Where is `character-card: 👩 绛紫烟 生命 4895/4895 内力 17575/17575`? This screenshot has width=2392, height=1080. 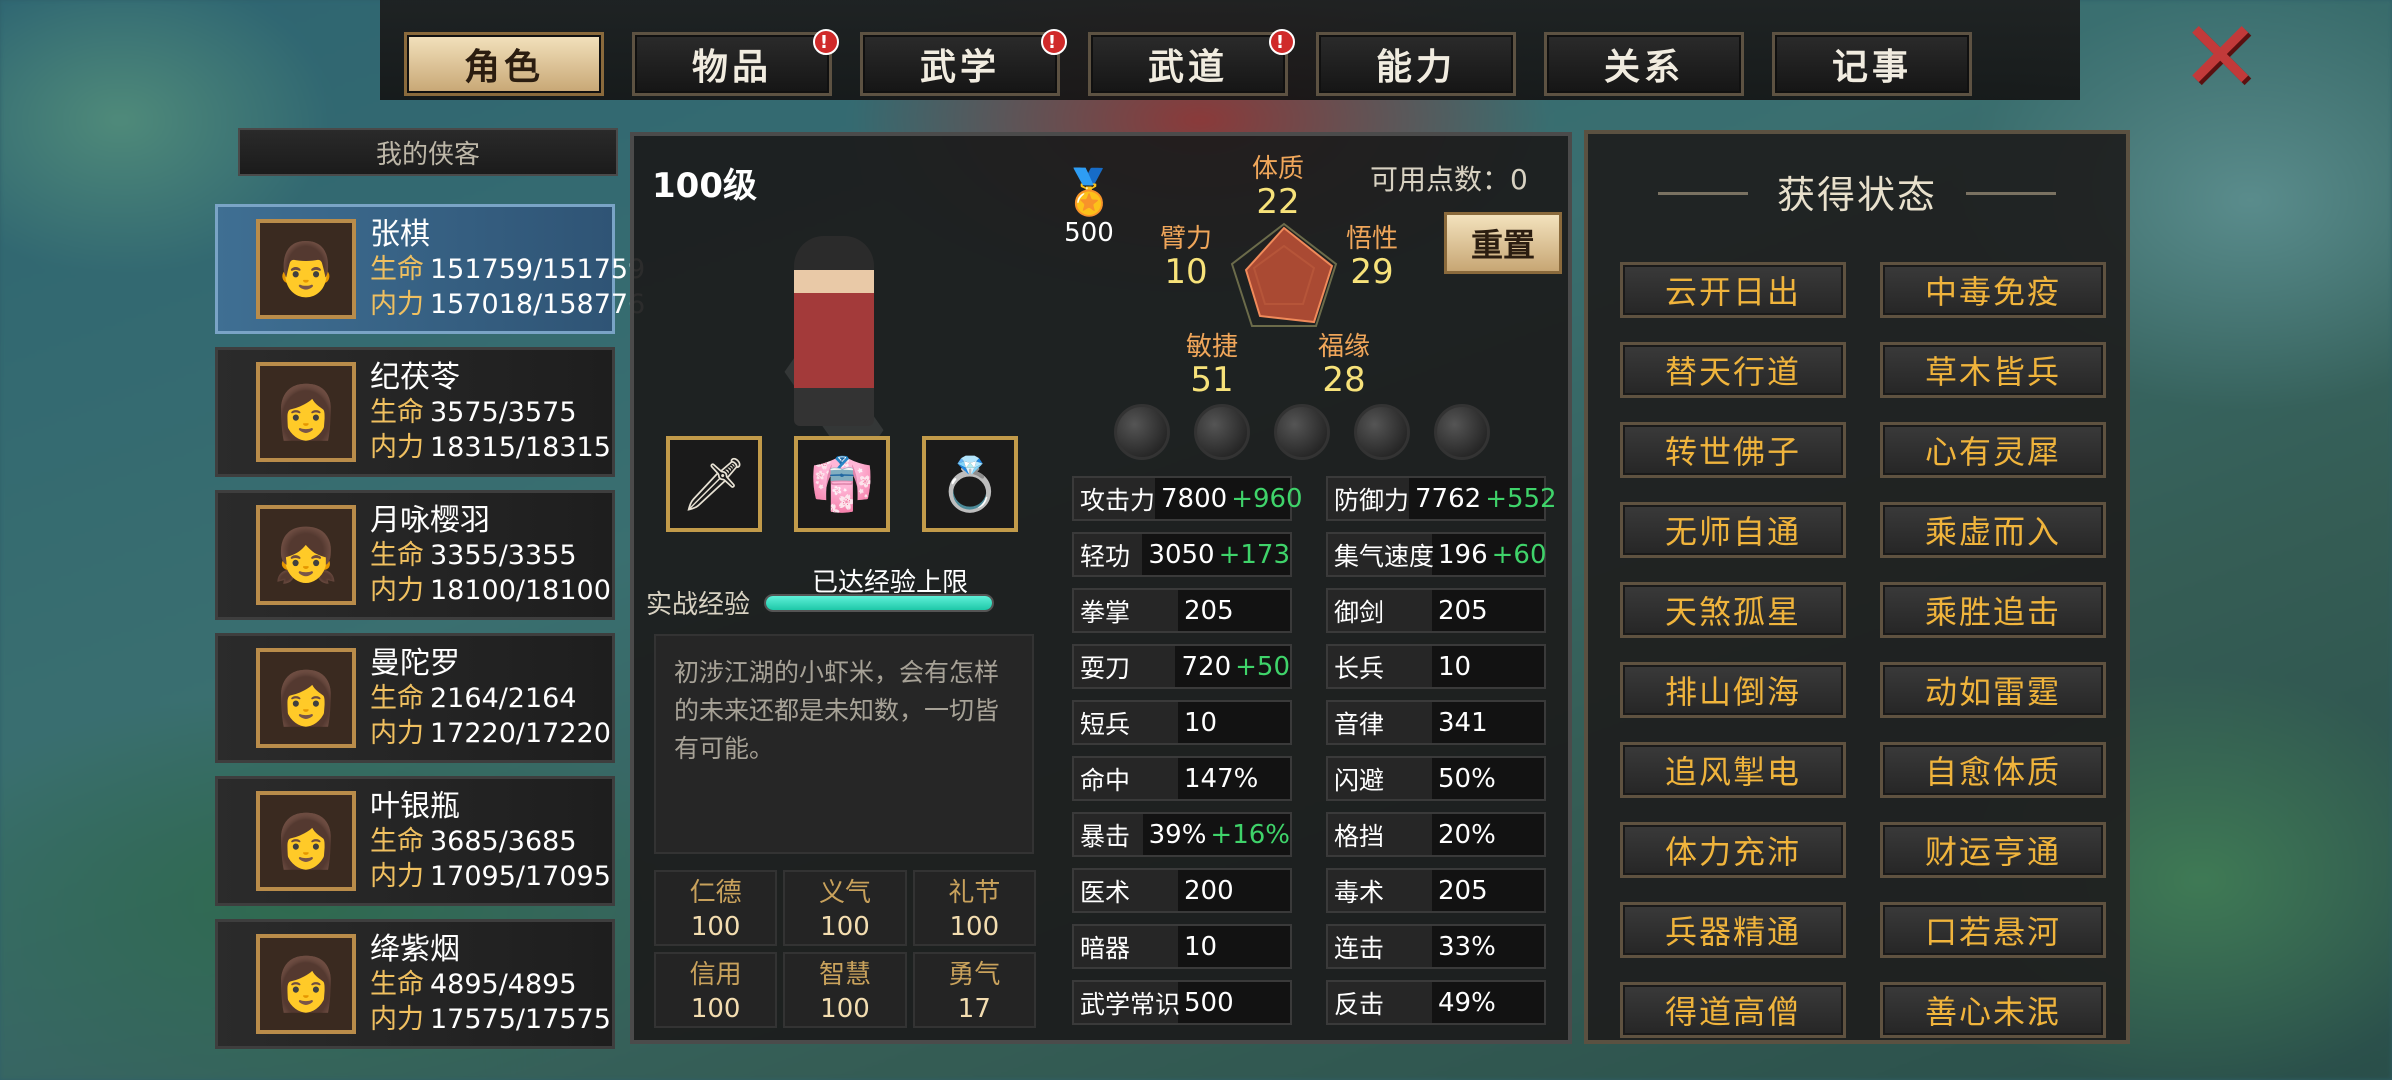 character-card: 👩 绛紫烟 生命 4895/4895 内力 17575/17575 is located at coordinates (415, 984).